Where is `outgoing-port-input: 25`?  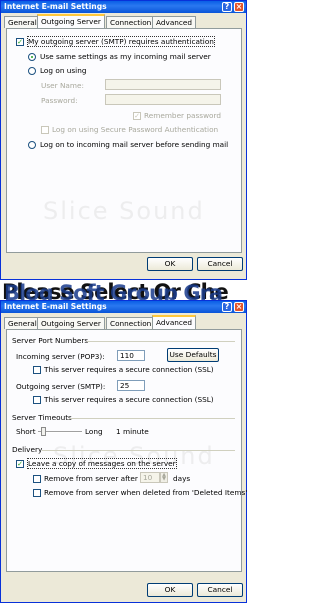
outgoing-port-input: 25 is located at coordinates (131, 385).